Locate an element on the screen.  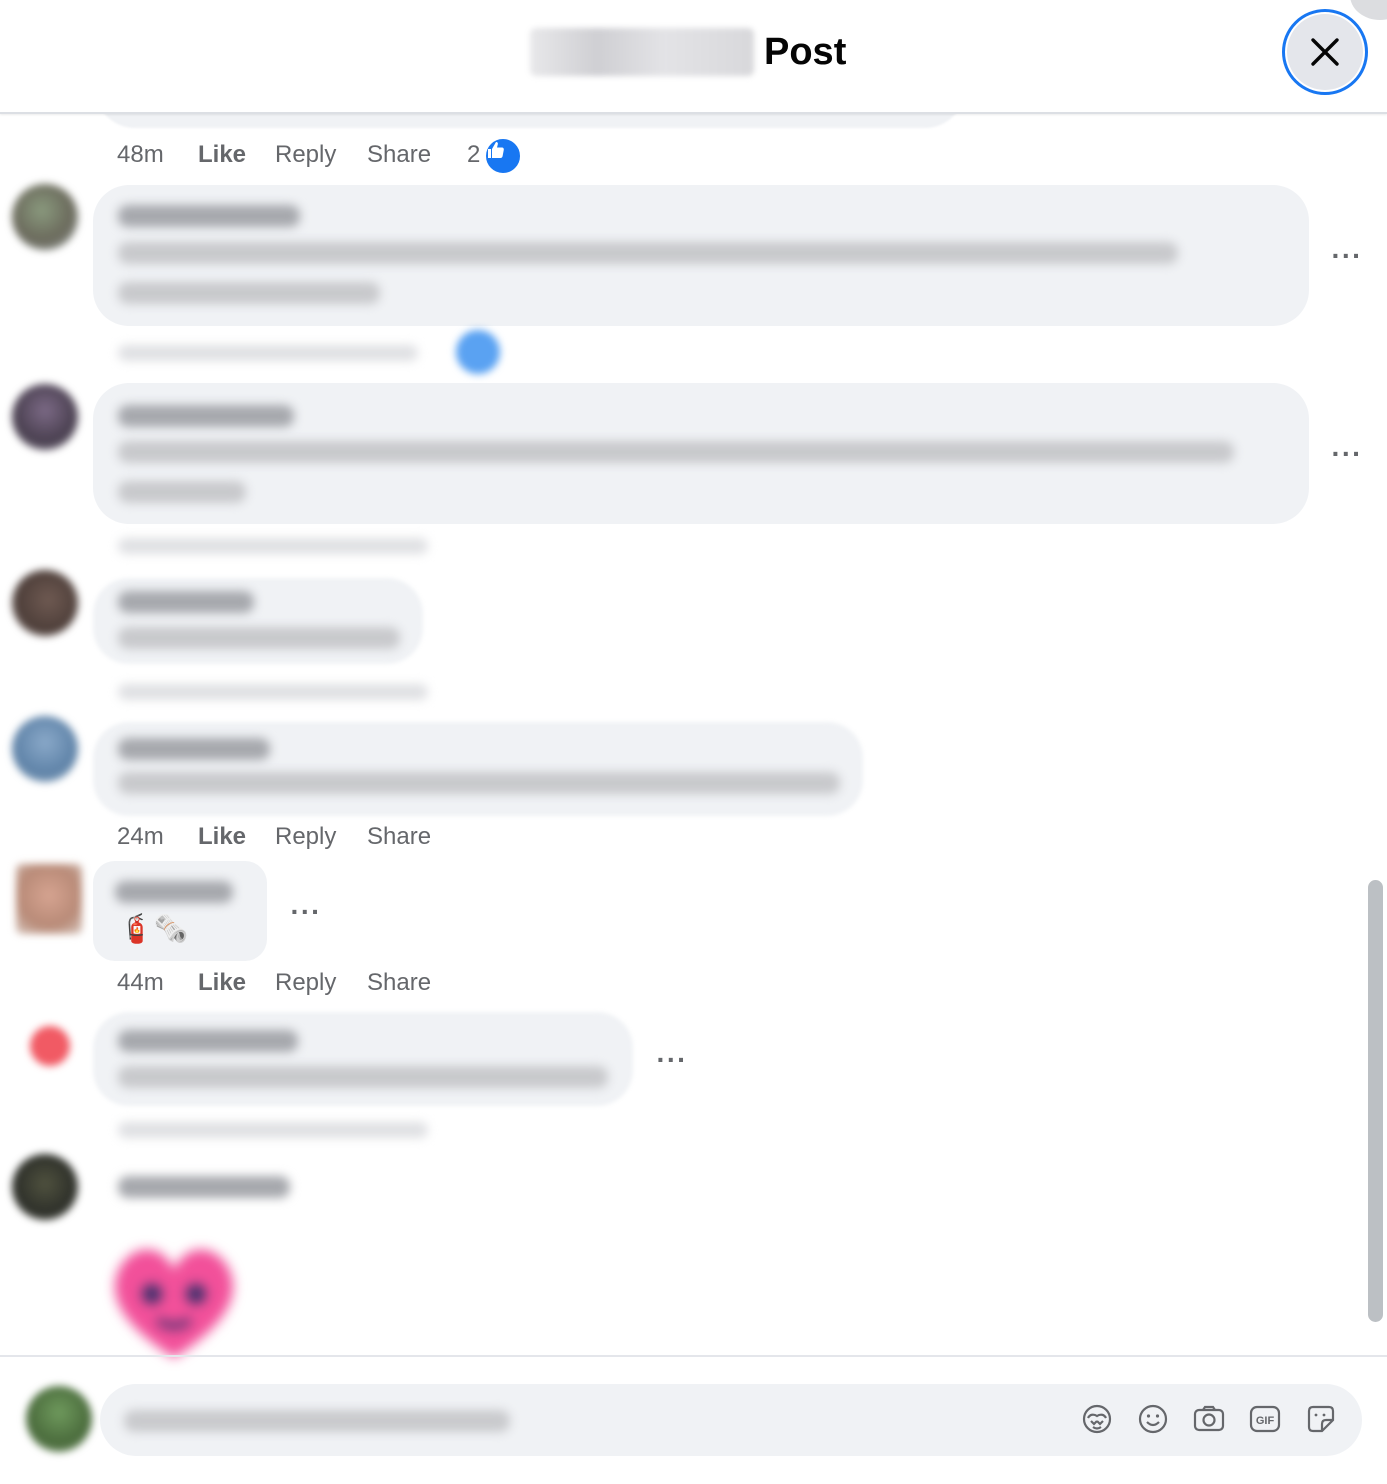
composer-toolbar: GIF is located at coordinates (1209, 1419).